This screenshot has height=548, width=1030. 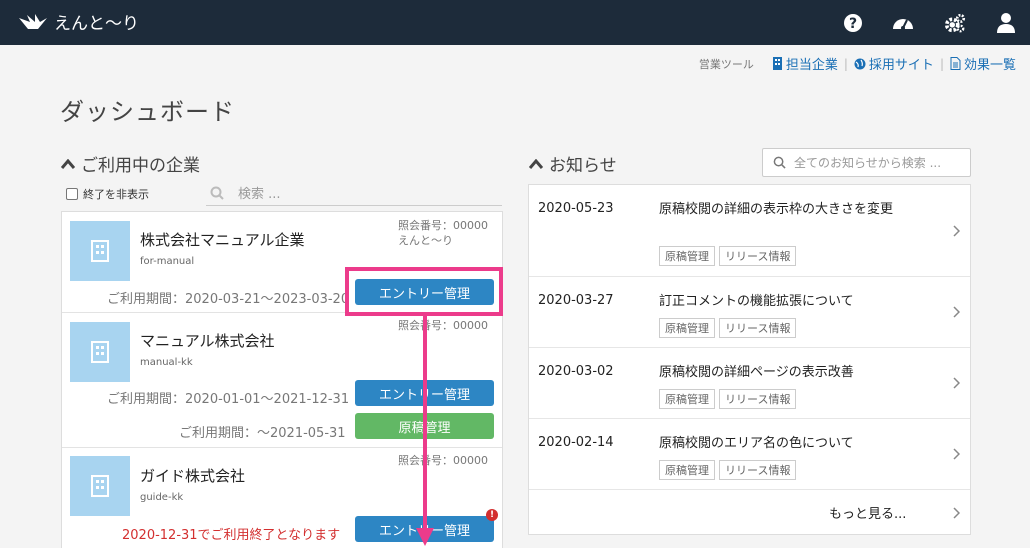 What do you see at coordinates (955, 63) in the screenshot?
I see `document-icon` at bounding box center [955, 63].